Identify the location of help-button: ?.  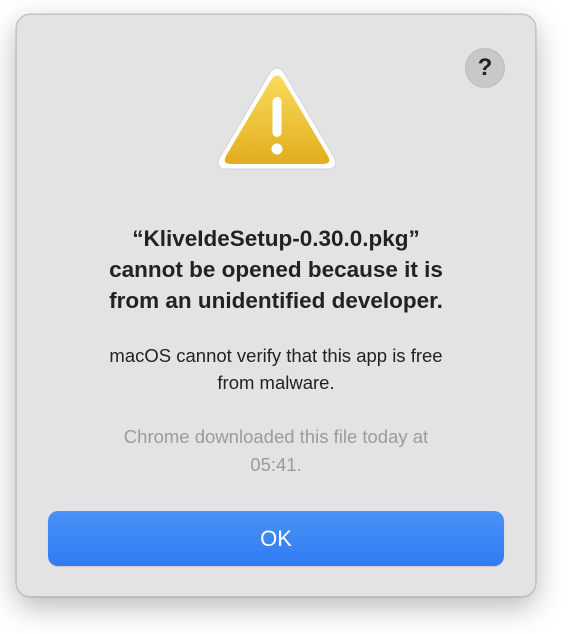
(485, 68).